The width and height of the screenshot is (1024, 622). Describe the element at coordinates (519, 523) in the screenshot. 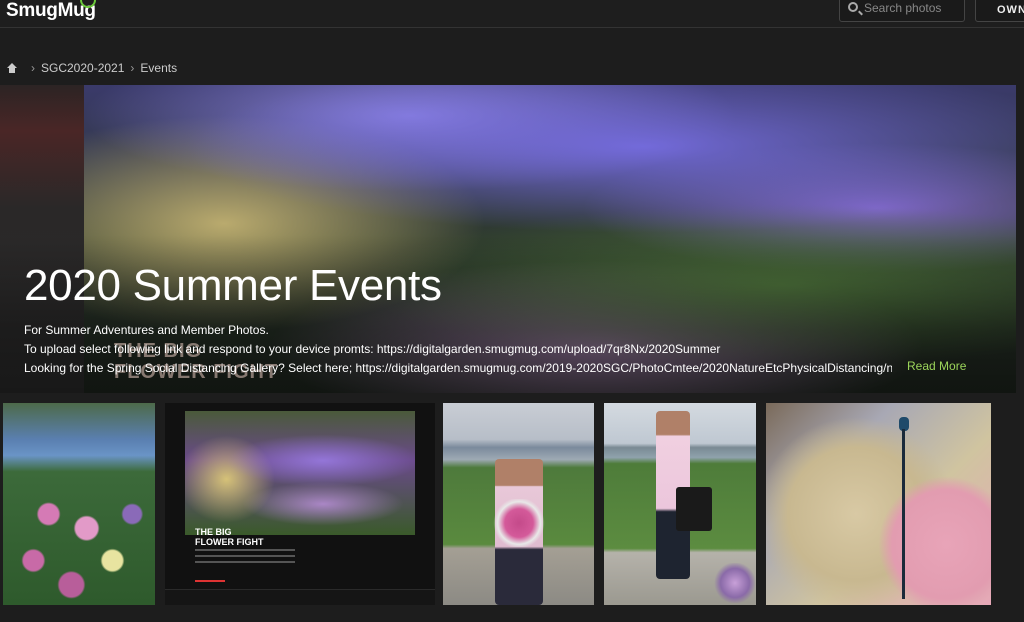

I see `bouquet` at that location.